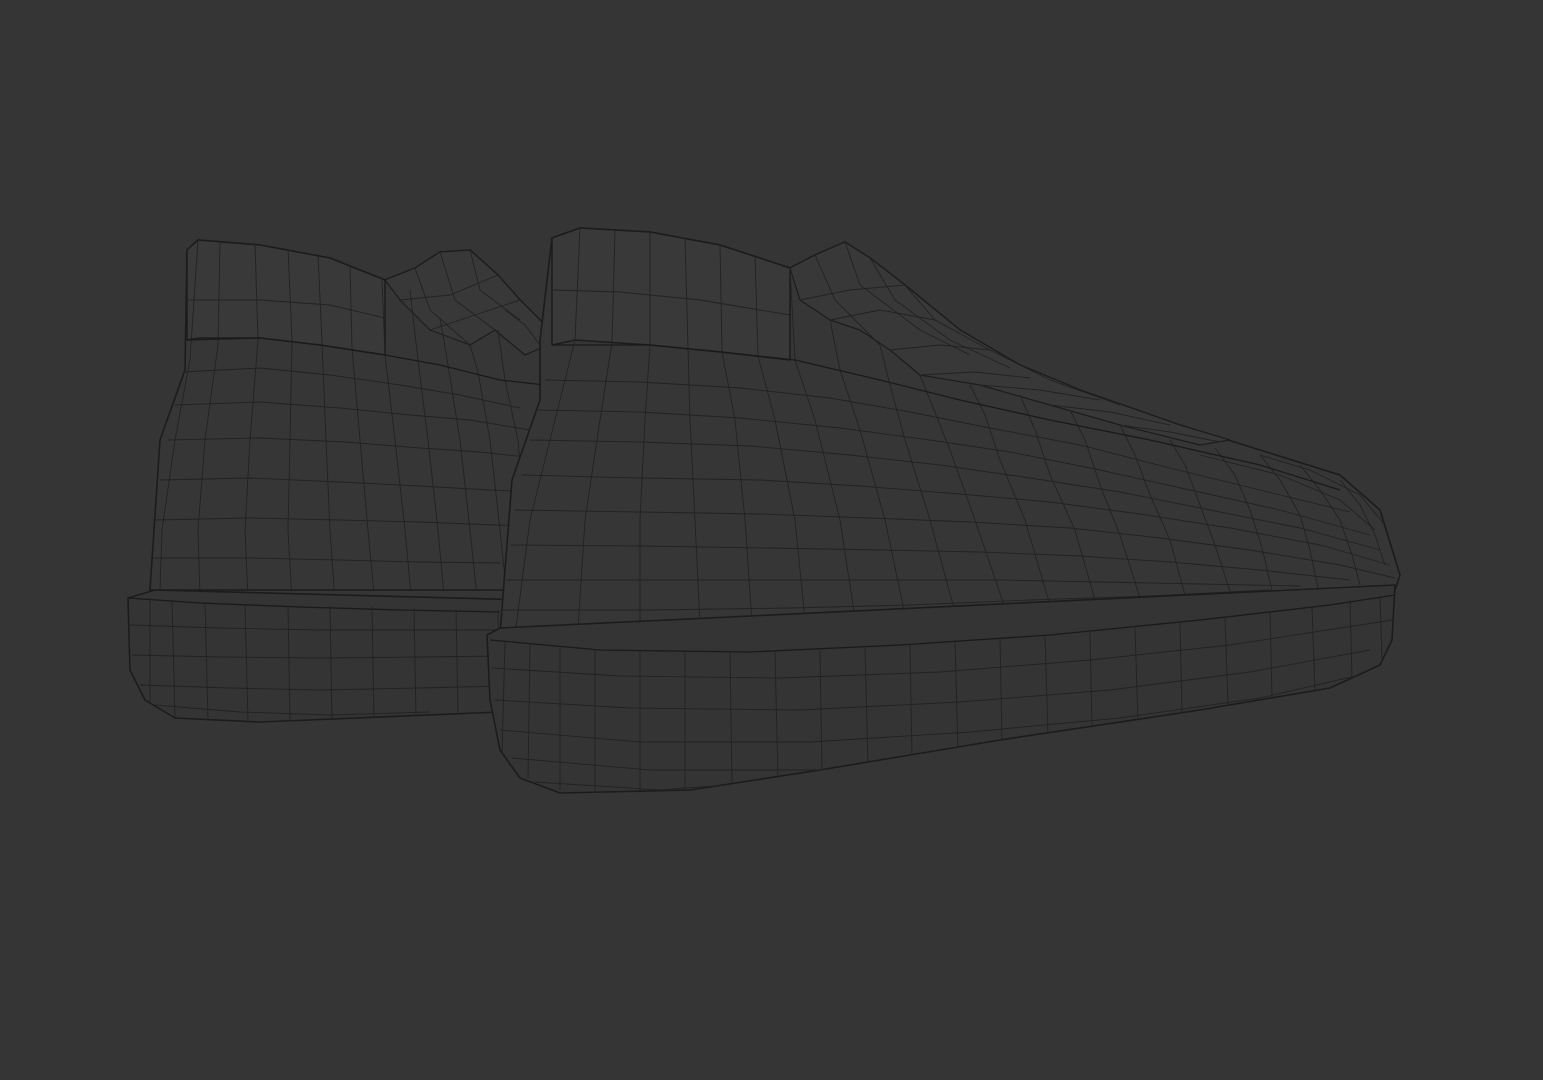  What do you see at coordinates (338, 481) in the screenshot?
I see `left-sneaker` at bounding box center [338, 481].